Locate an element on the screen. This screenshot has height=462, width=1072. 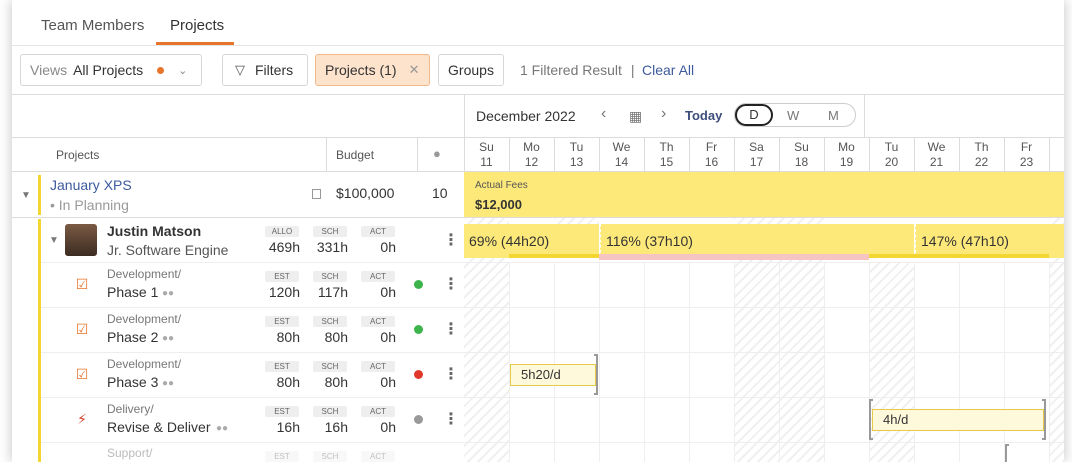
project-status: • In Planning is located at coordinates (89, 205).